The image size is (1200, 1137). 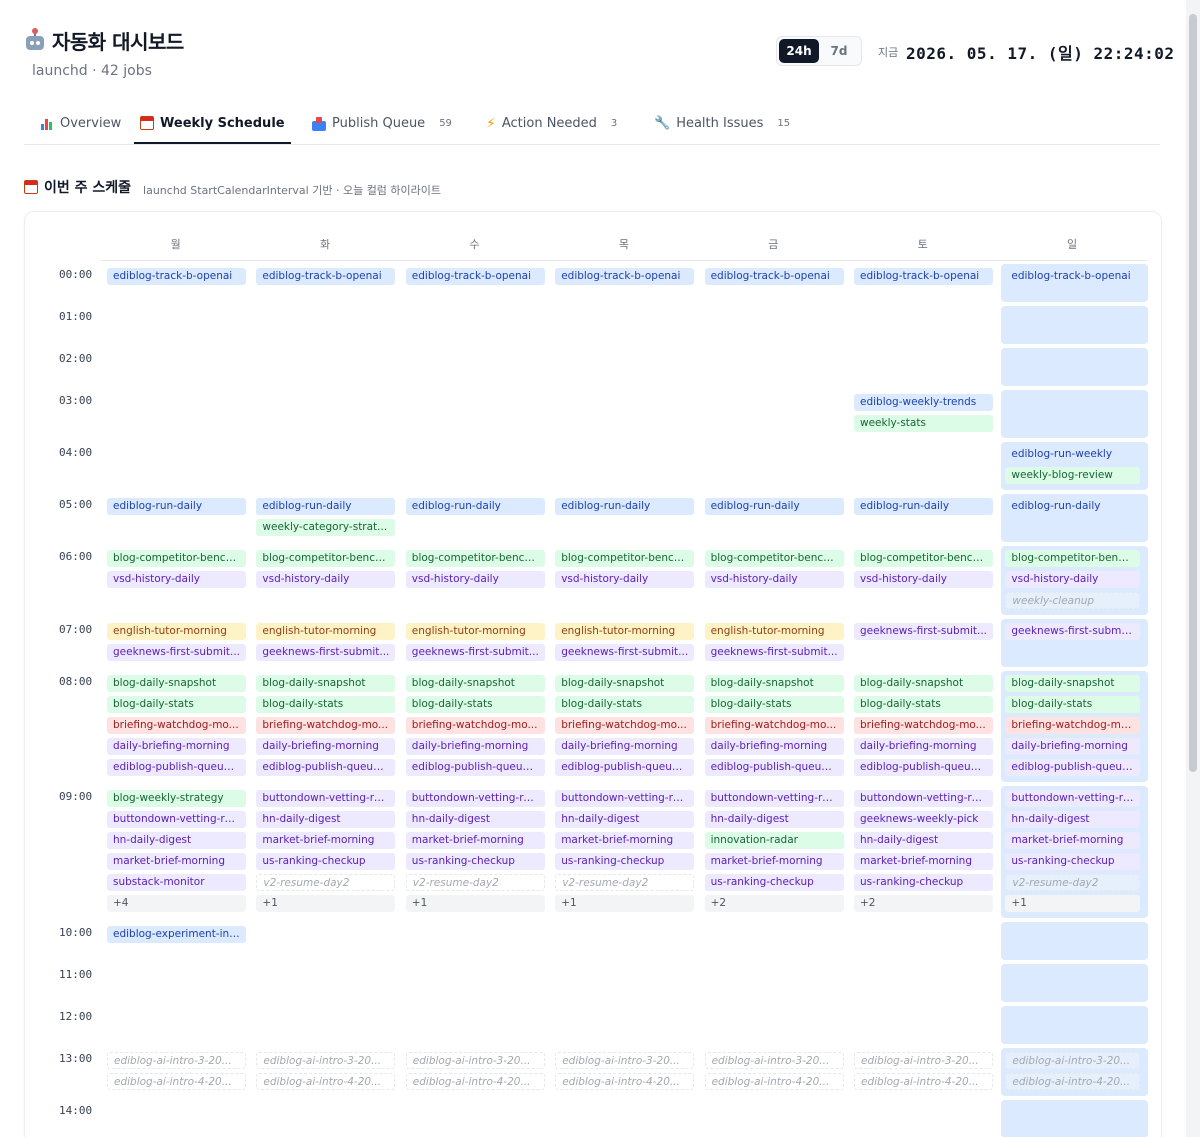 What do you see at coordinates (176, 798) in the screenshot?
I see `job-chip: blog-weekly-strategy` at bounding box center [176, 798].